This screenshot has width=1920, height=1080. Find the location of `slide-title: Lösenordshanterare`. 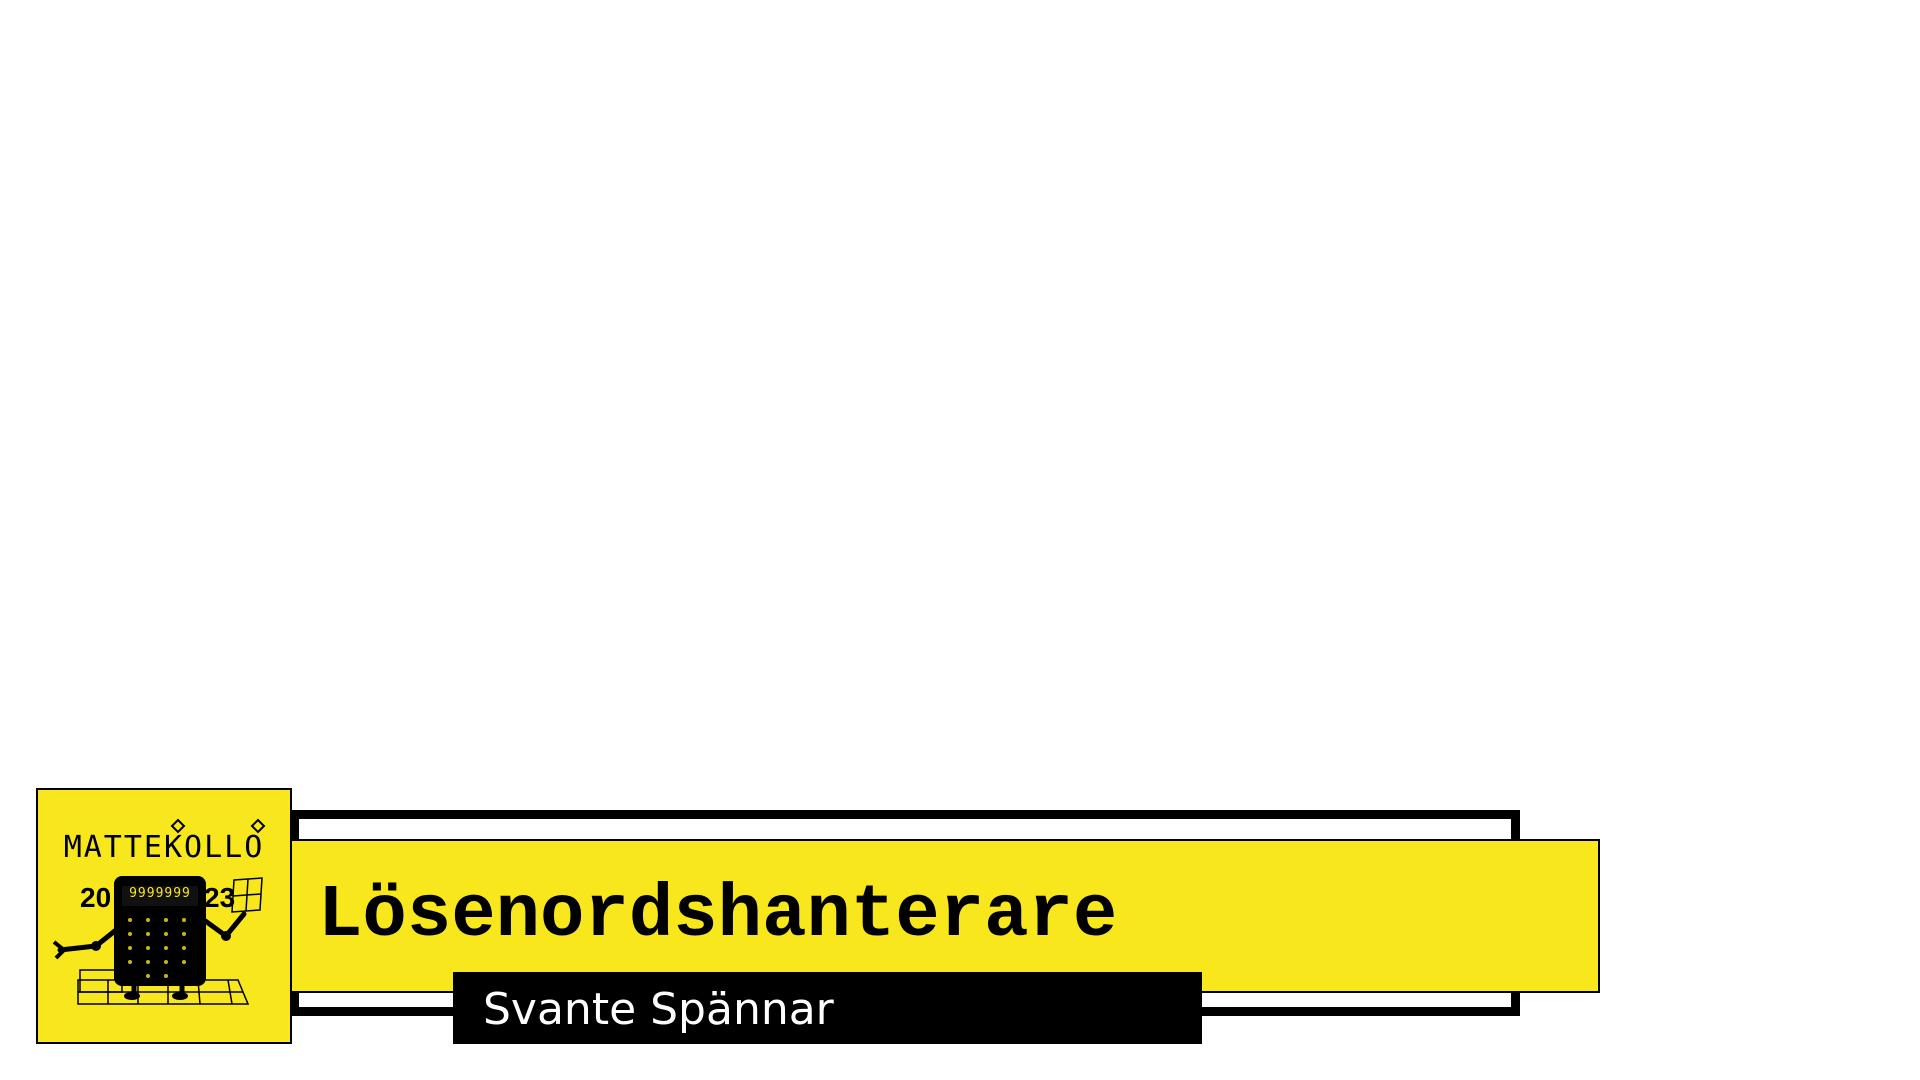

slide-title: Lösenordshanterare is located at coordinates (718, 916).